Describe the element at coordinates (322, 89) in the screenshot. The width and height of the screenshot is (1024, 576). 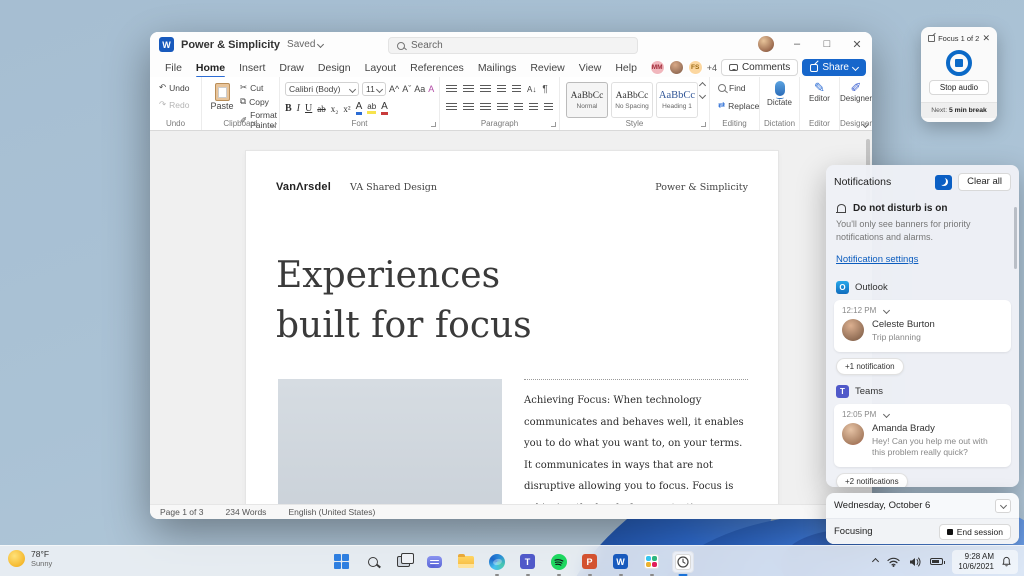
I see `font-name-select: Calibri (Body)` at that location.